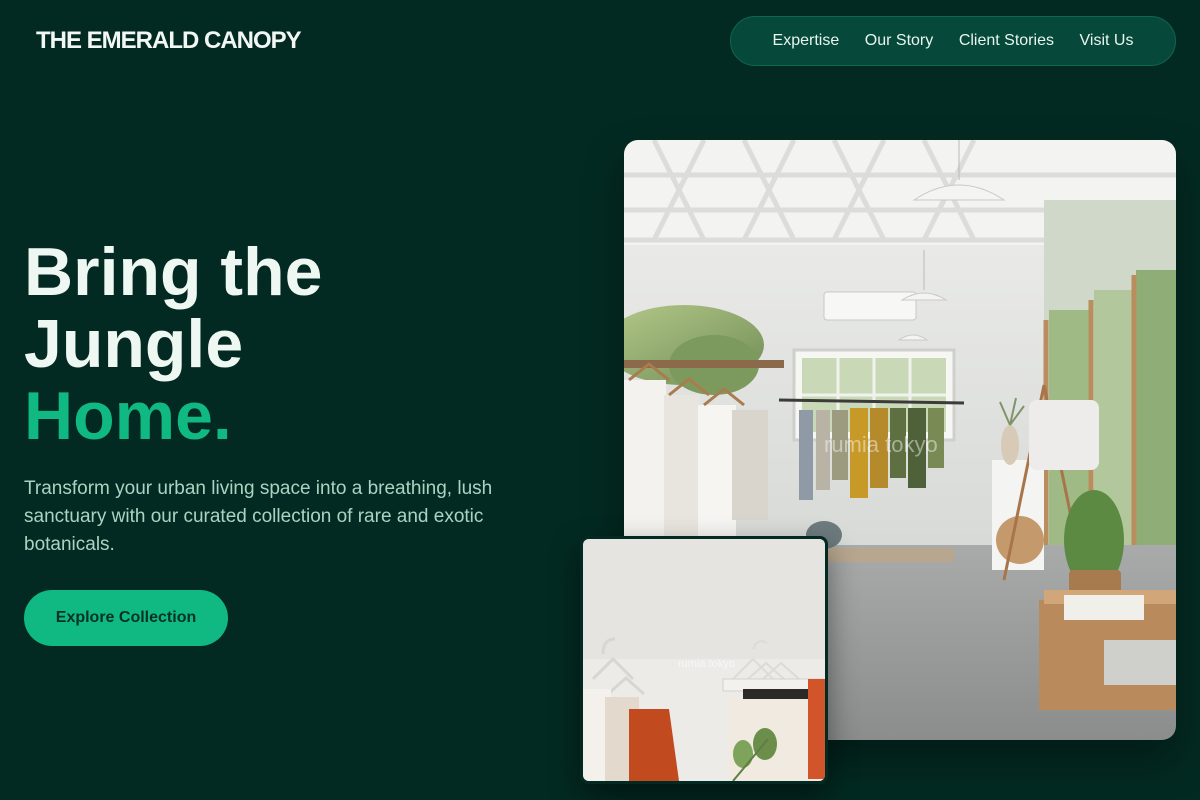  I want to click on explore-collection-button: Explore Collection, so click(126, 618).